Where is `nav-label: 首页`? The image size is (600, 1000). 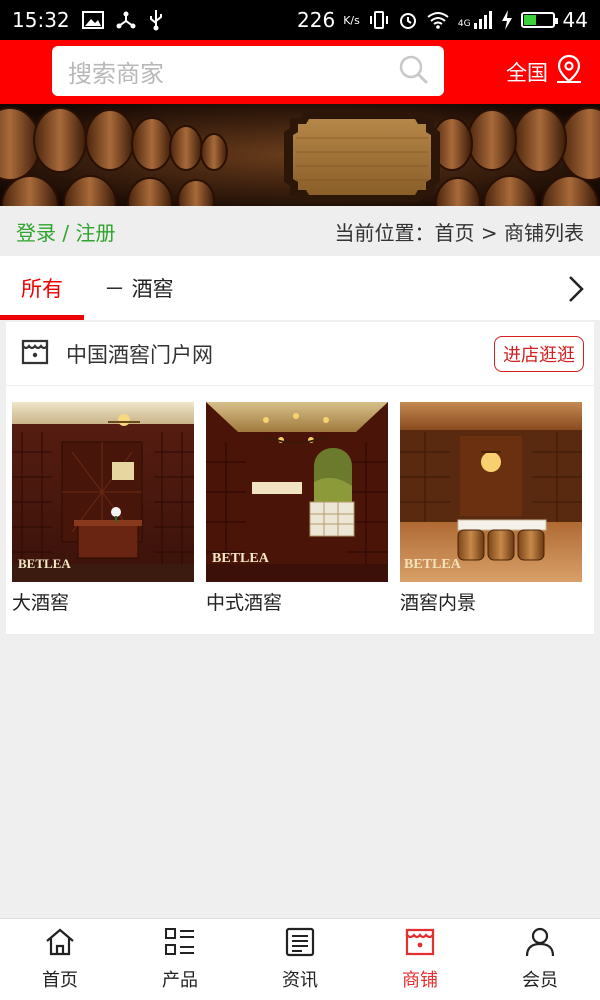
nav-label: 首页 is located at coordinates (60, 980).